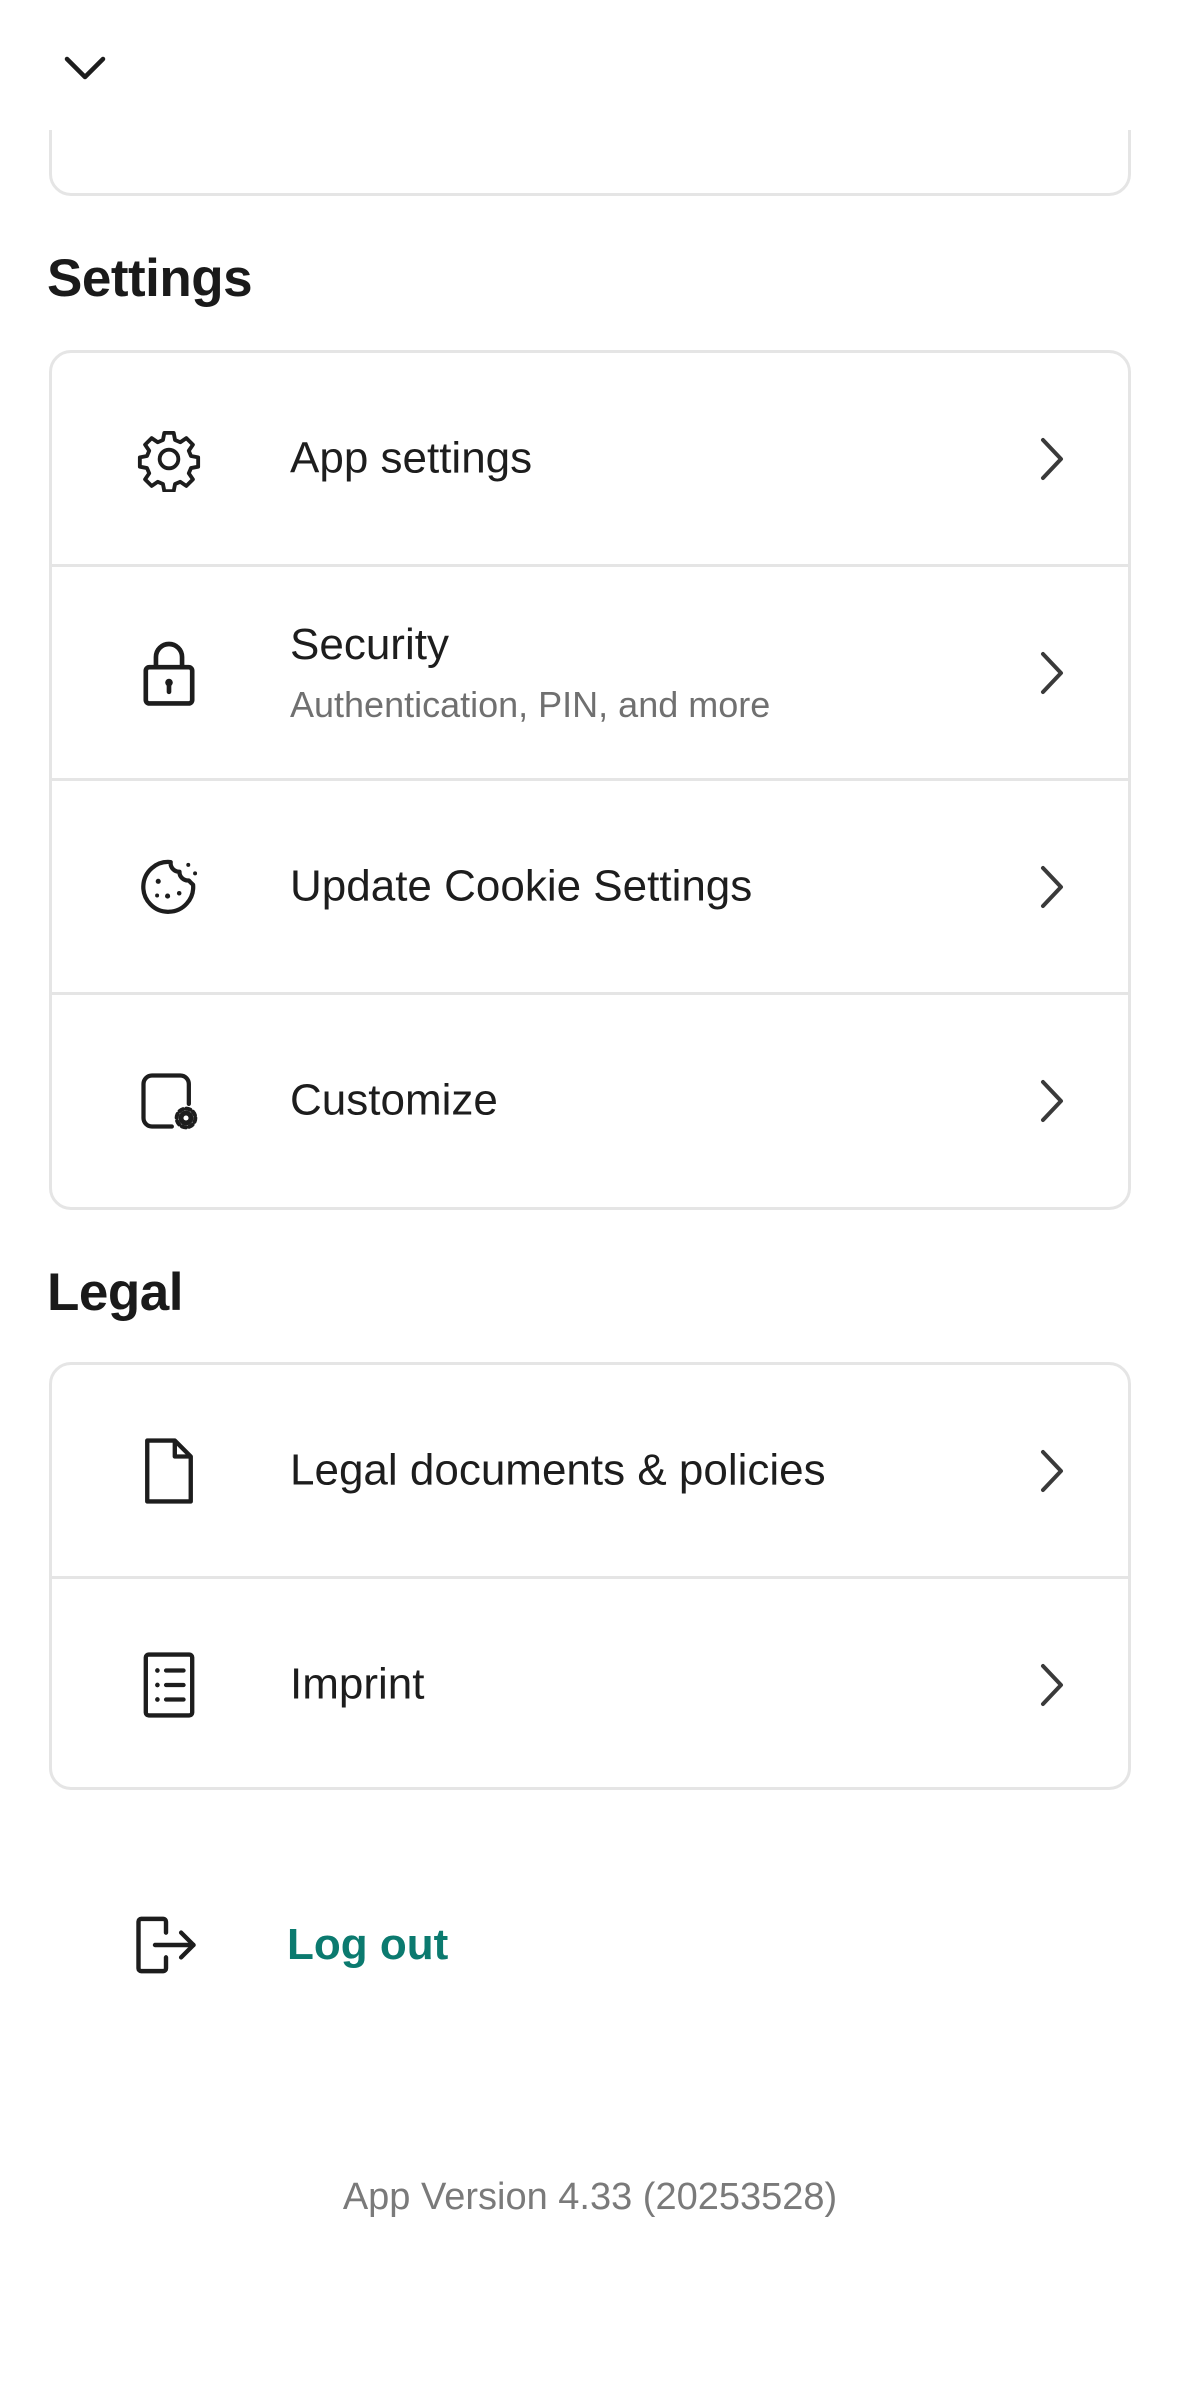 Image resolution: width=1180 pixels, height=2396 pixels. I want to click on legal-item-label: Imprint, so click(357, 1684).